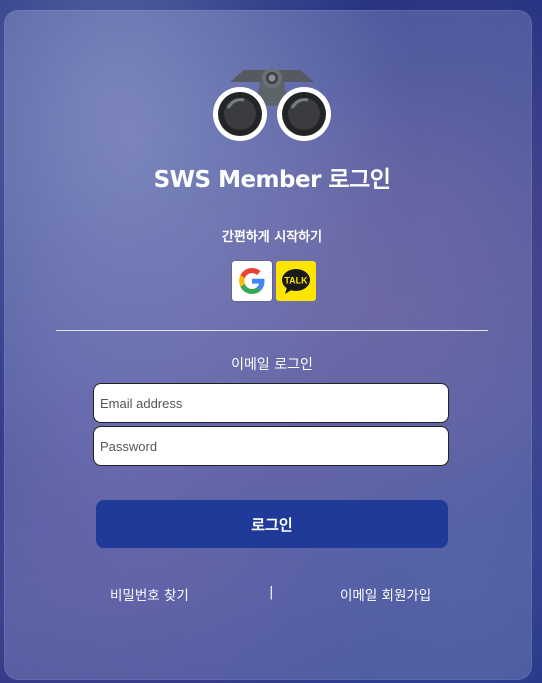 The width and height of the screenshot is (542, 683). What do you see at coordinates (271, 403) in the screenshot?
I see `email-field` at bounding box center [271, 403].